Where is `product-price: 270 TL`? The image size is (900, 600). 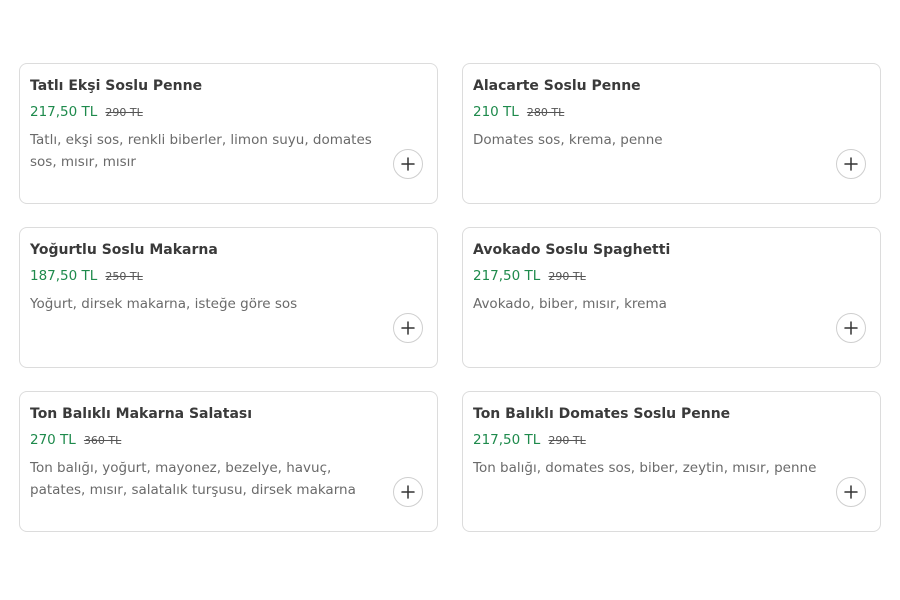
product-price: 270 TL is located at coordinates (53, 440).